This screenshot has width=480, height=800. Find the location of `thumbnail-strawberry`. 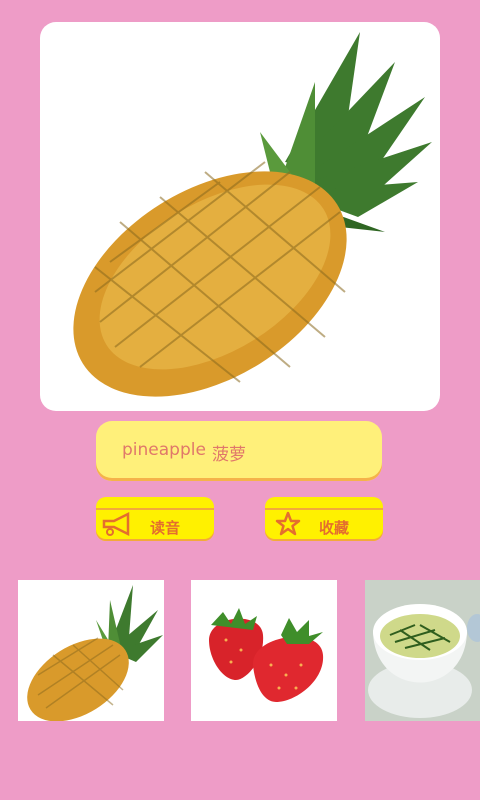

thumbnail-strawberry is located at coordinates (264, 650).